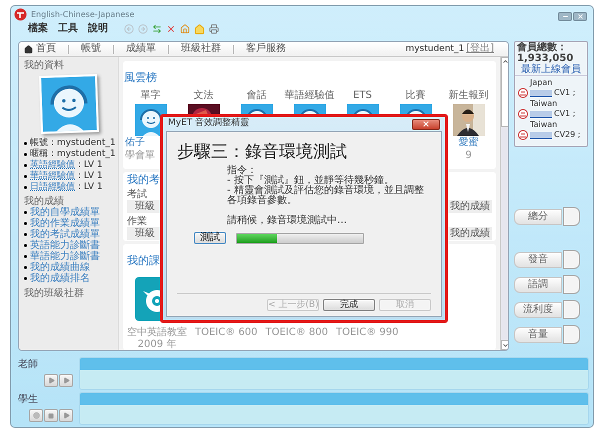 This screenshot has width=599, height=430. I want to click on category-label: 比賽, so click(416, 96).